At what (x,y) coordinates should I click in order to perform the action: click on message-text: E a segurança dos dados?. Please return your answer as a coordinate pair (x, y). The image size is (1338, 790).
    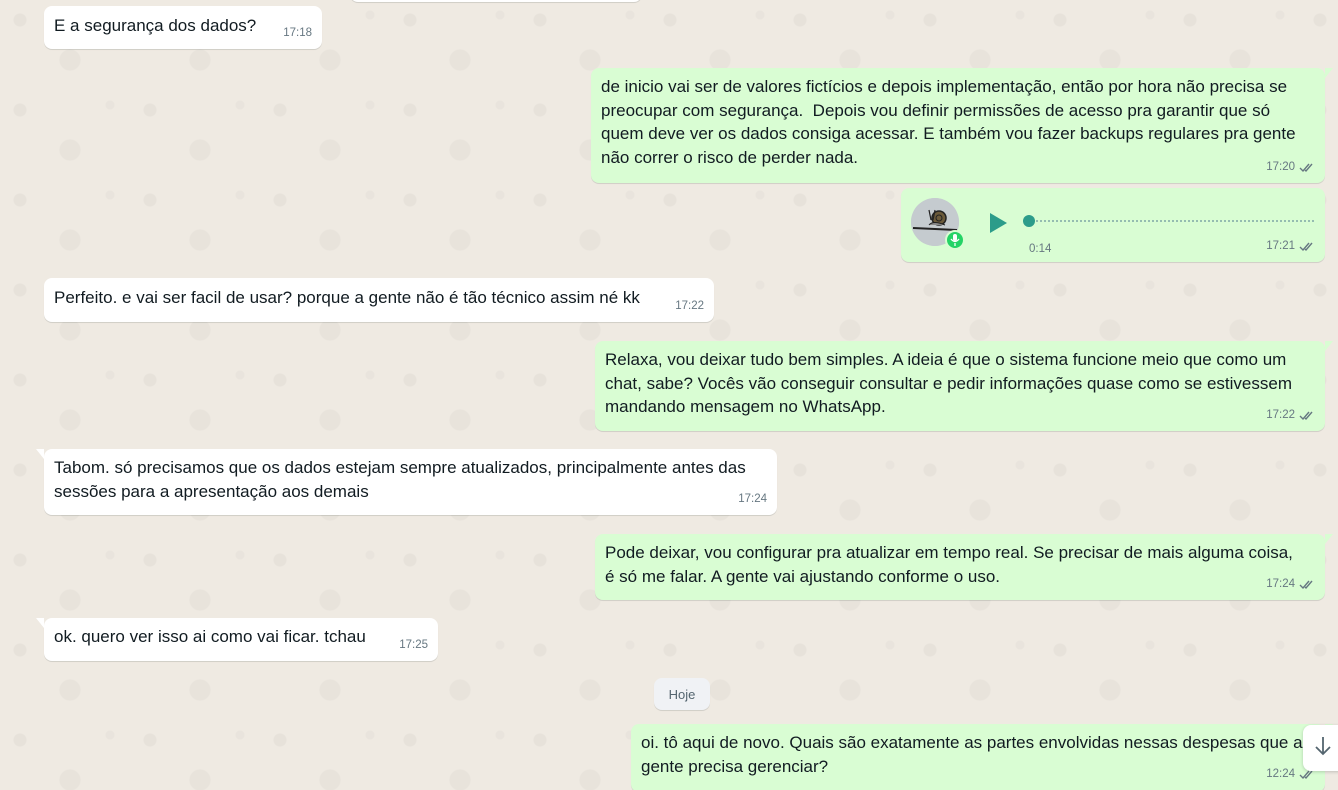
    Looking at the image, I should click on (155, 25).